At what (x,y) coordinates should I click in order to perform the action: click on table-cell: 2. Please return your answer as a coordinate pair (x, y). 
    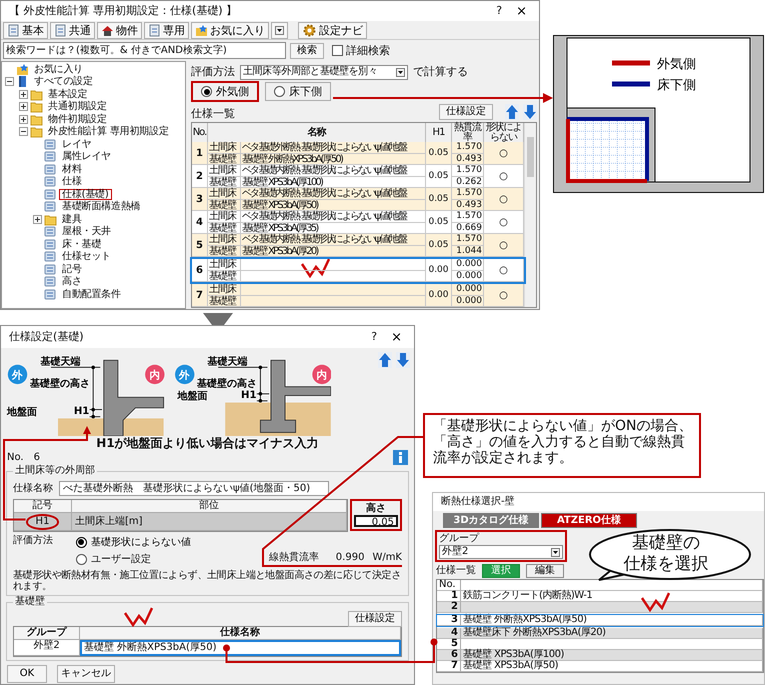
    Looking at the image, I should click on (449, 607).